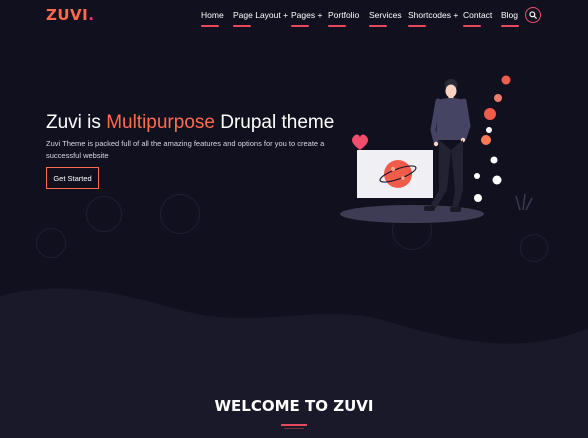 The width and height of the screenshot is (588, 438). What do you see at coordinates (510, 15) in the screenshot?
I see `nav-item-label: Blog` at bounding box center [510, 15].